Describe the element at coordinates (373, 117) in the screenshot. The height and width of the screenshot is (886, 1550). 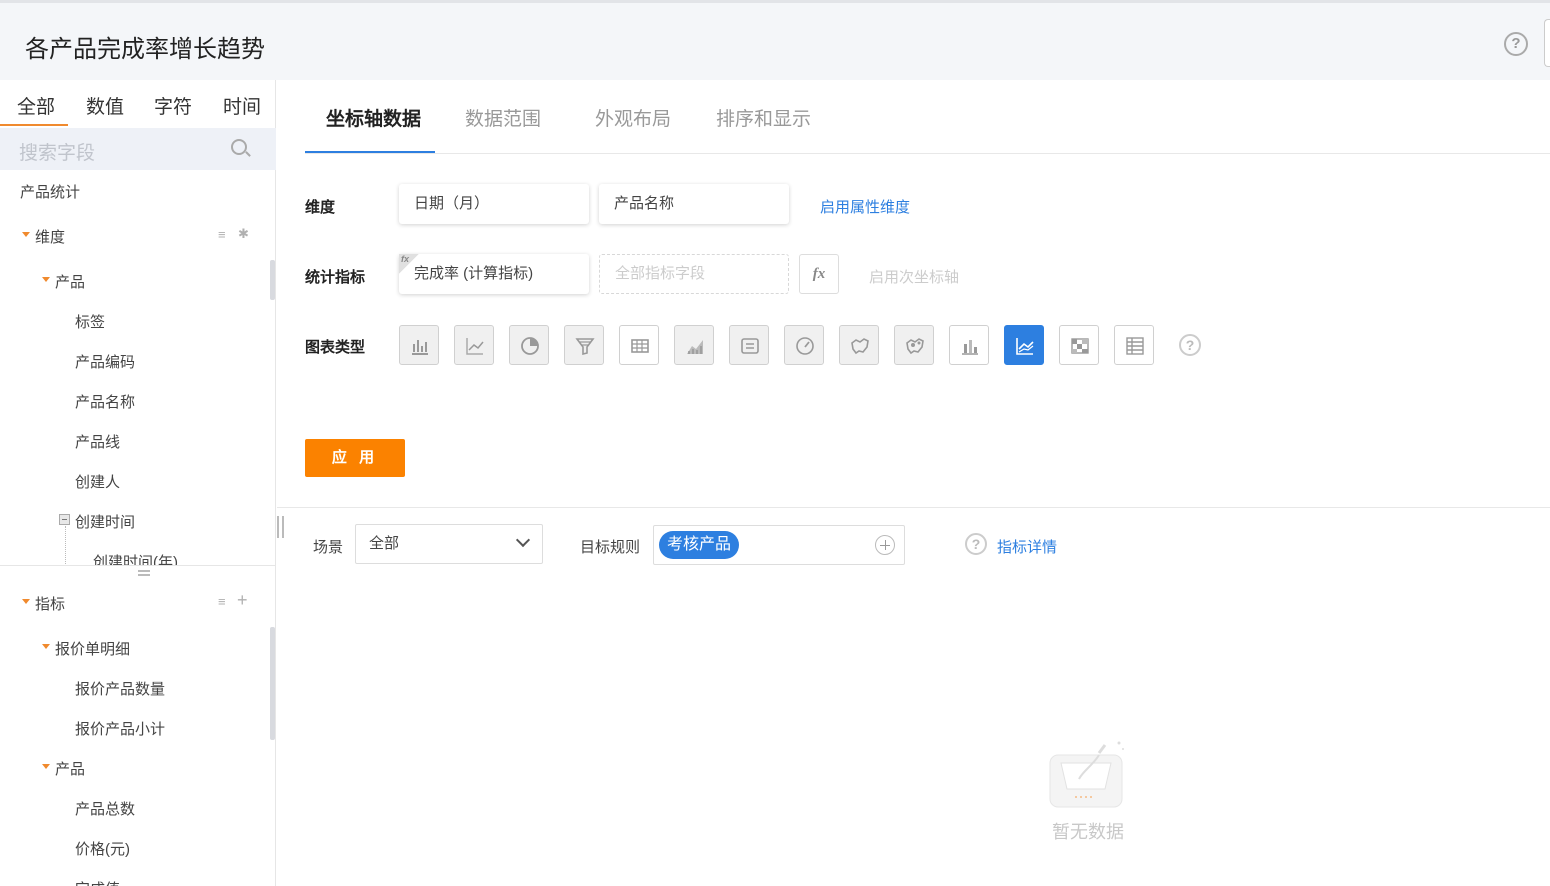
I see `tab-axis-data: 坐标轴数据` at that location.